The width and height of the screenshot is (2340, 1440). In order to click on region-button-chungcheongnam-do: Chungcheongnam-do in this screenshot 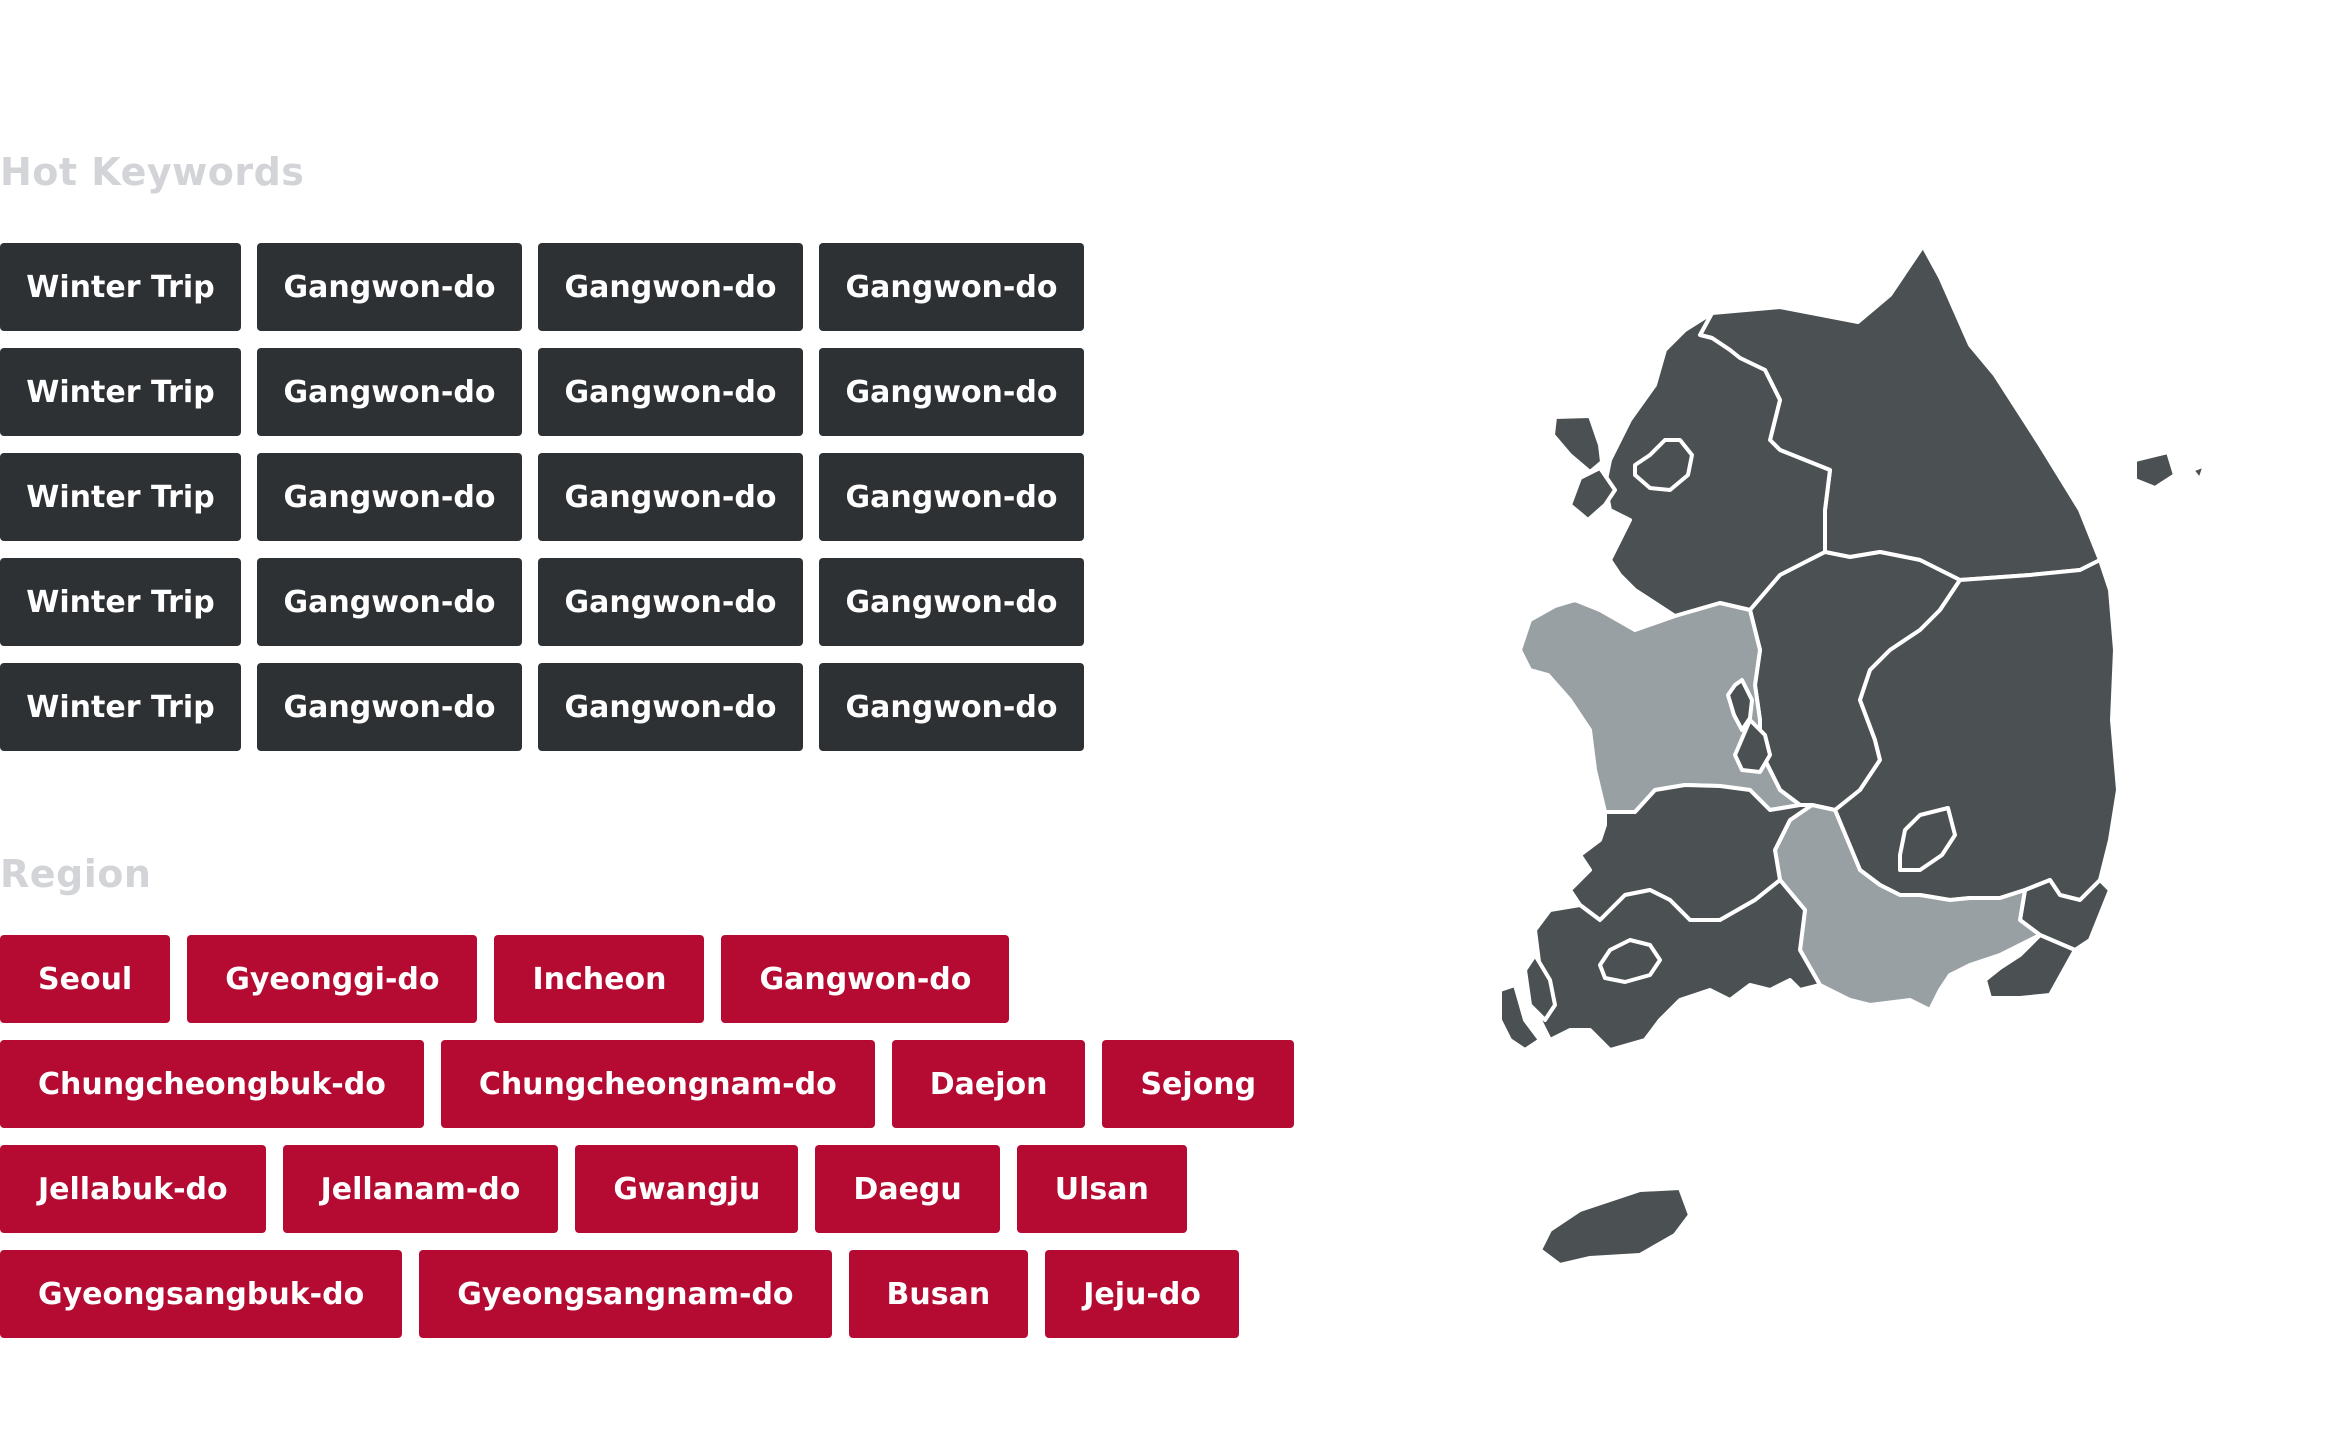, I will do `click(657, 1084)`.